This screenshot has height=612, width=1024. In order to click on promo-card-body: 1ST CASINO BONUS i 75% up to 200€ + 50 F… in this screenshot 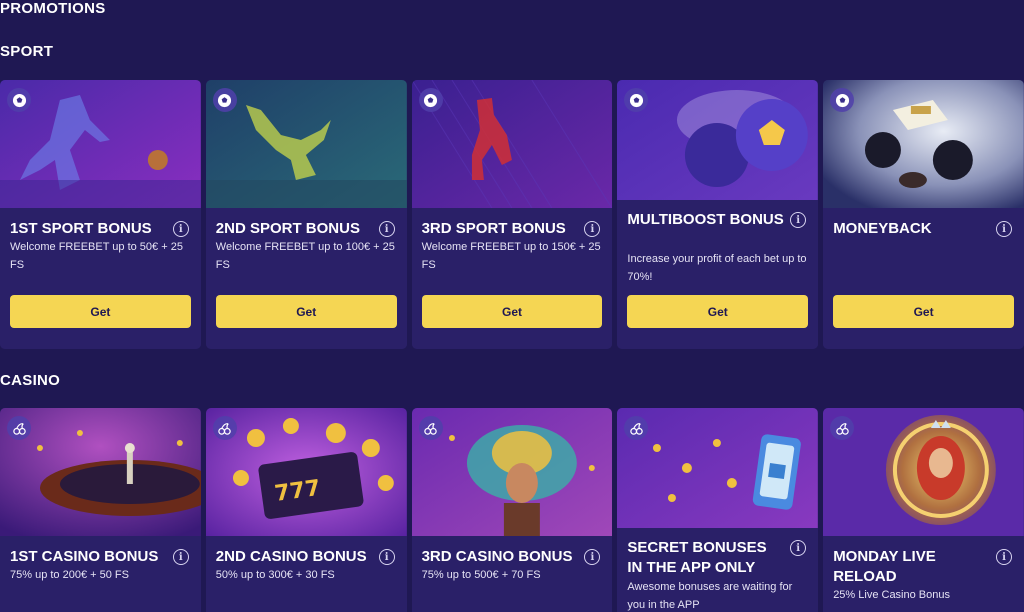, I will do `click(100, 574)`.